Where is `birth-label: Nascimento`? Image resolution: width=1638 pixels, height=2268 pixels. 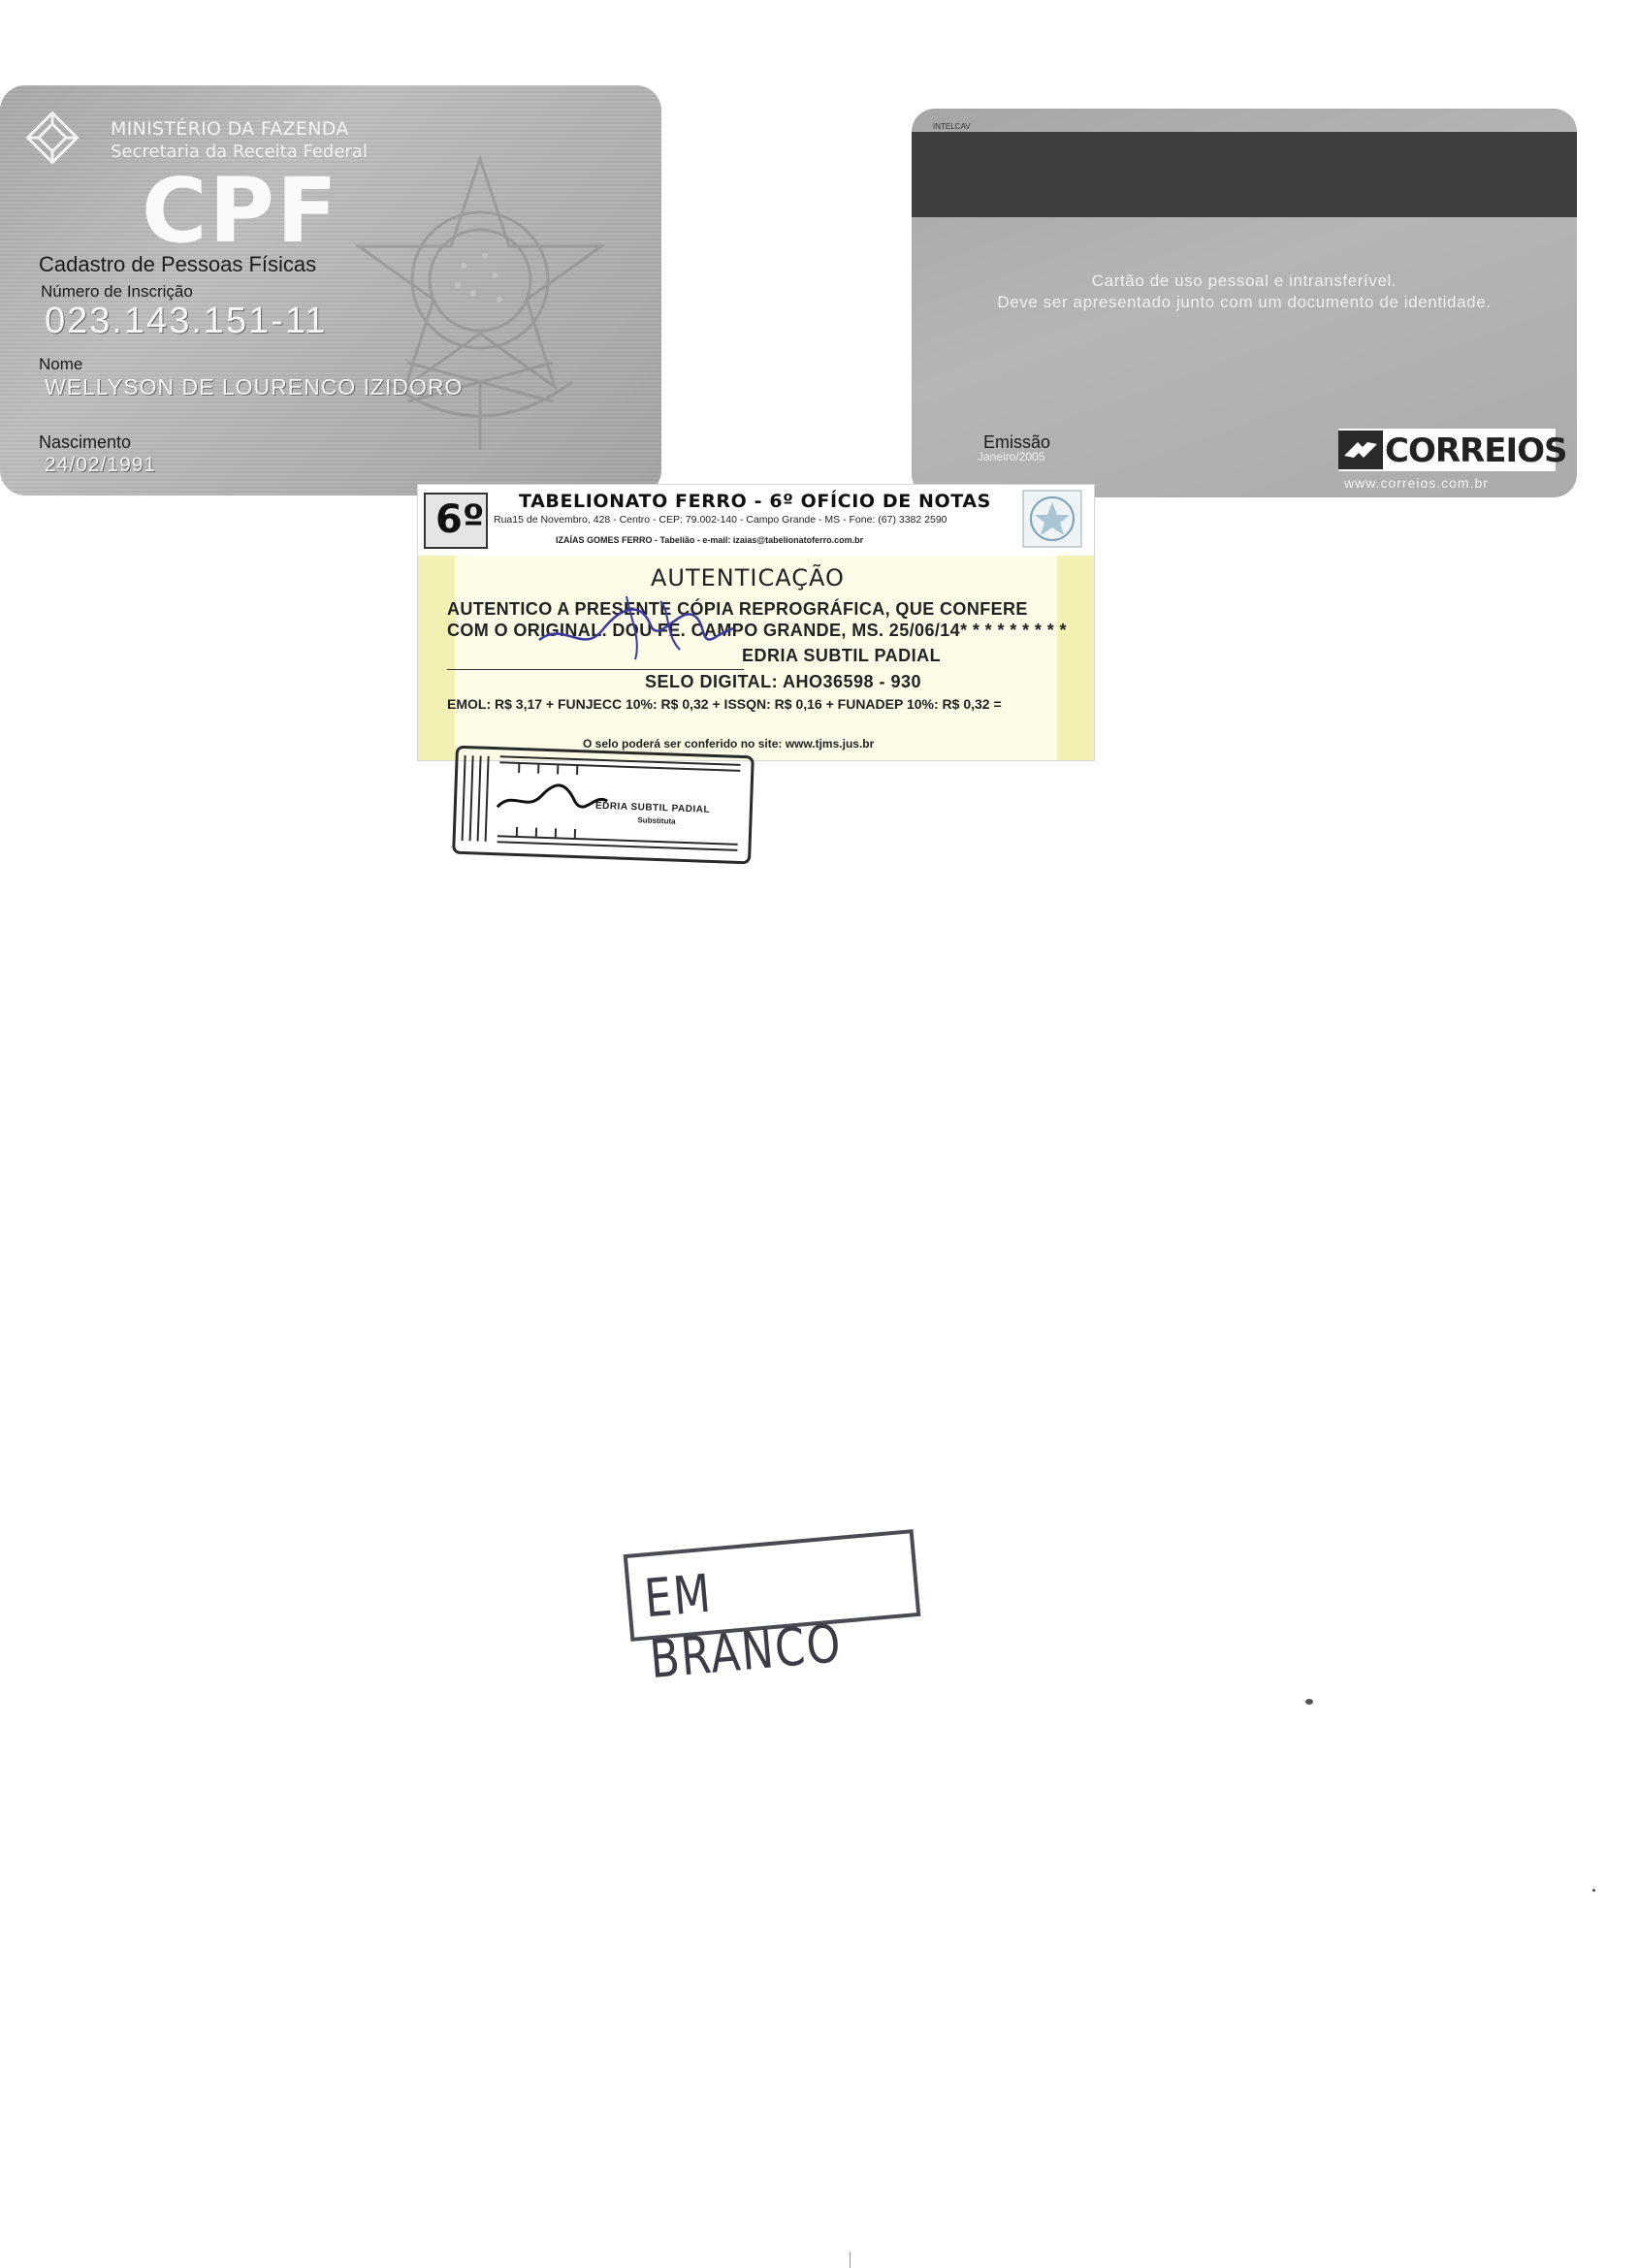
birth-label: Nascimento is located at coordinates (85, 442).